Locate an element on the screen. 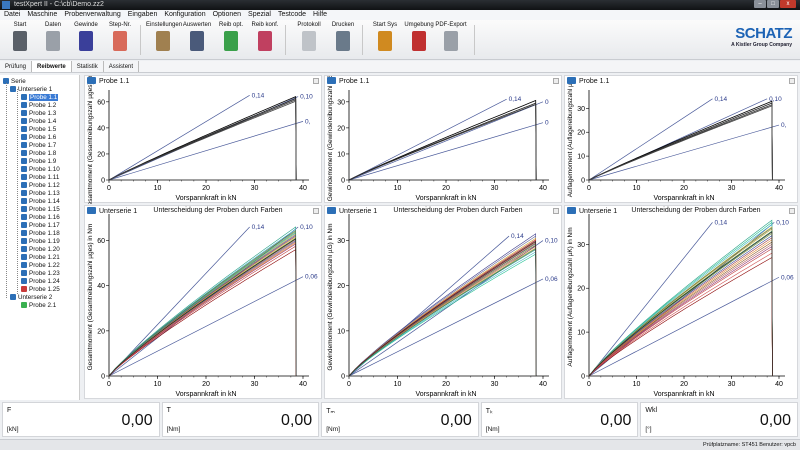  tab-prüfung: Prüfung is located at coordinates (16, 66).